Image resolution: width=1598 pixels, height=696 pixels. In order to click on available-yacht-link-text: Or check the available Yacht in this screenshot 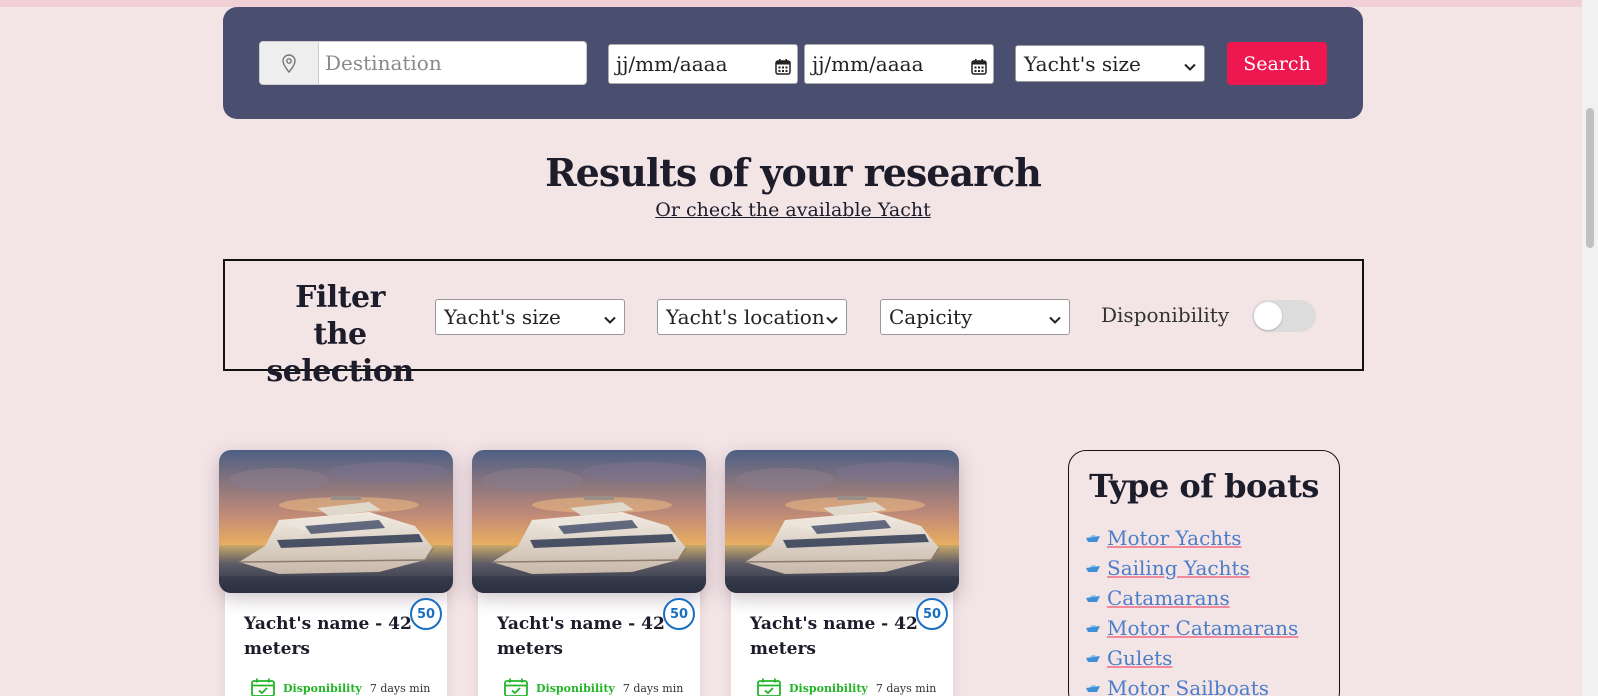, I will do `click(792, 210)`.